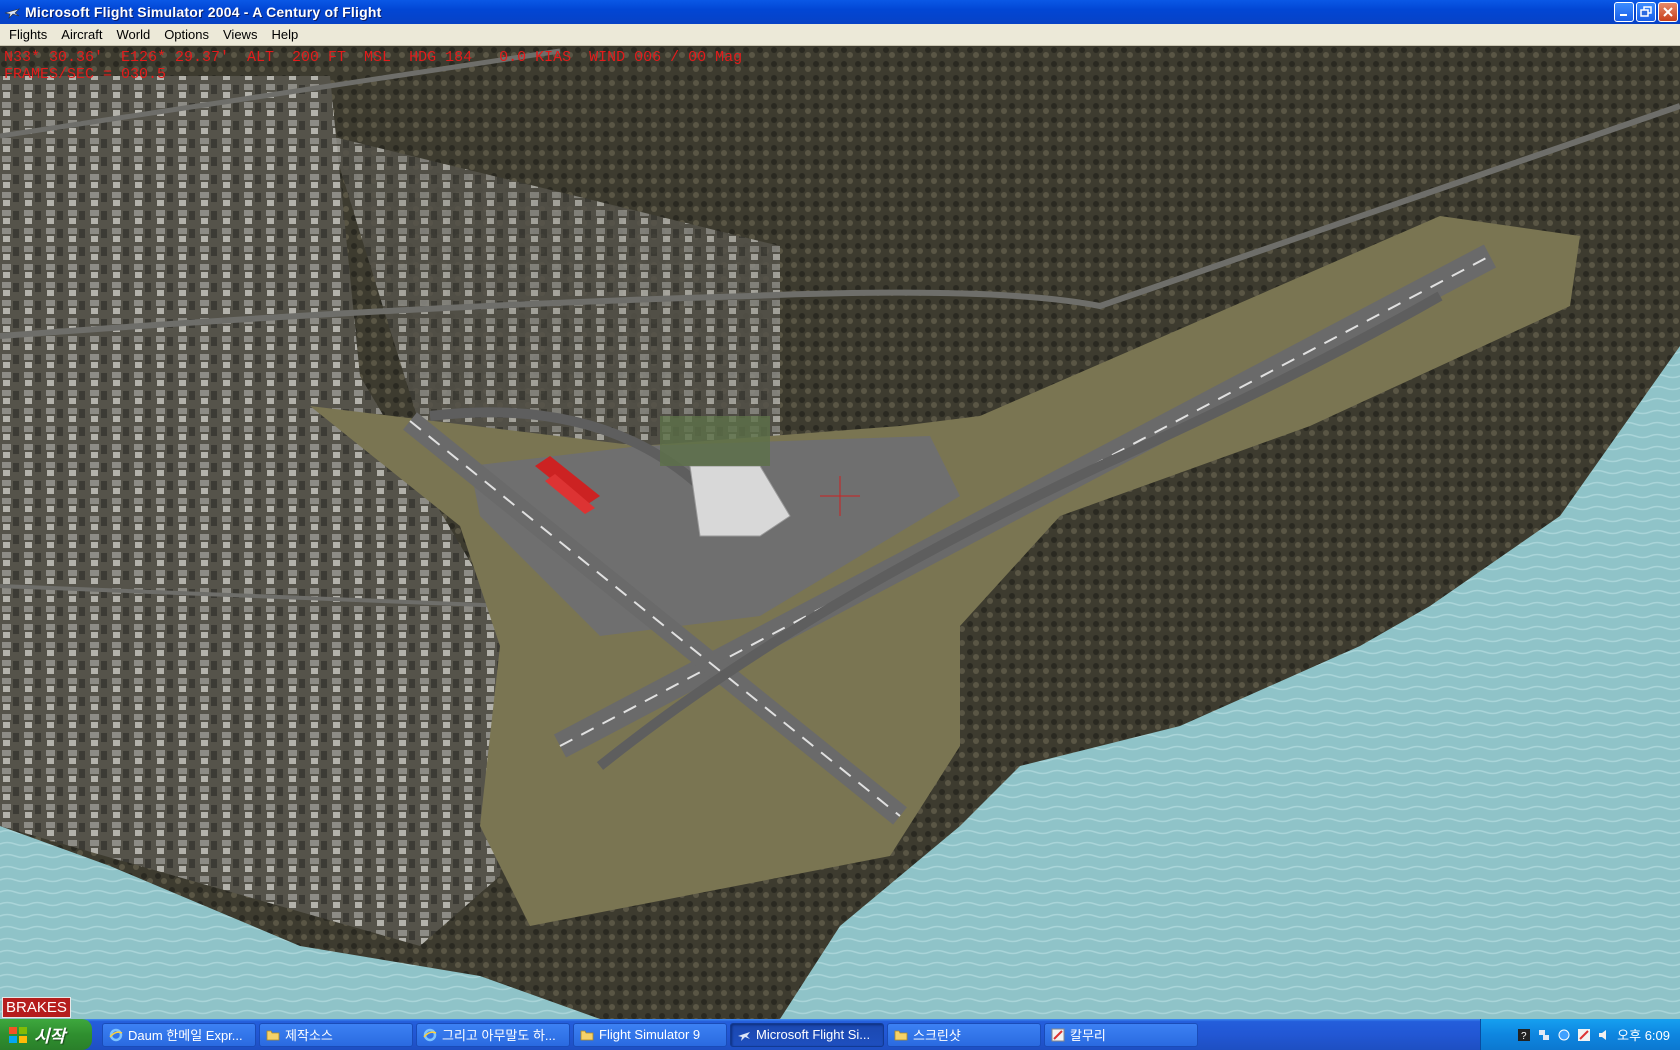 Image resolution: width=1680 pixels, height=1050 pixels. What do you see at coordinates (186, 34) in the screenshot?
I see `menu-options: Options` at bounding box center [186, 34].